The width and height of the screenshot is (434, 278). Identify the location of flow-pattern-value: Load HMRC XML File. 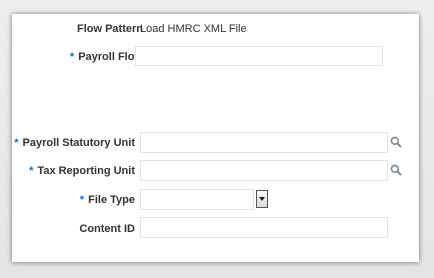
(193, 29).